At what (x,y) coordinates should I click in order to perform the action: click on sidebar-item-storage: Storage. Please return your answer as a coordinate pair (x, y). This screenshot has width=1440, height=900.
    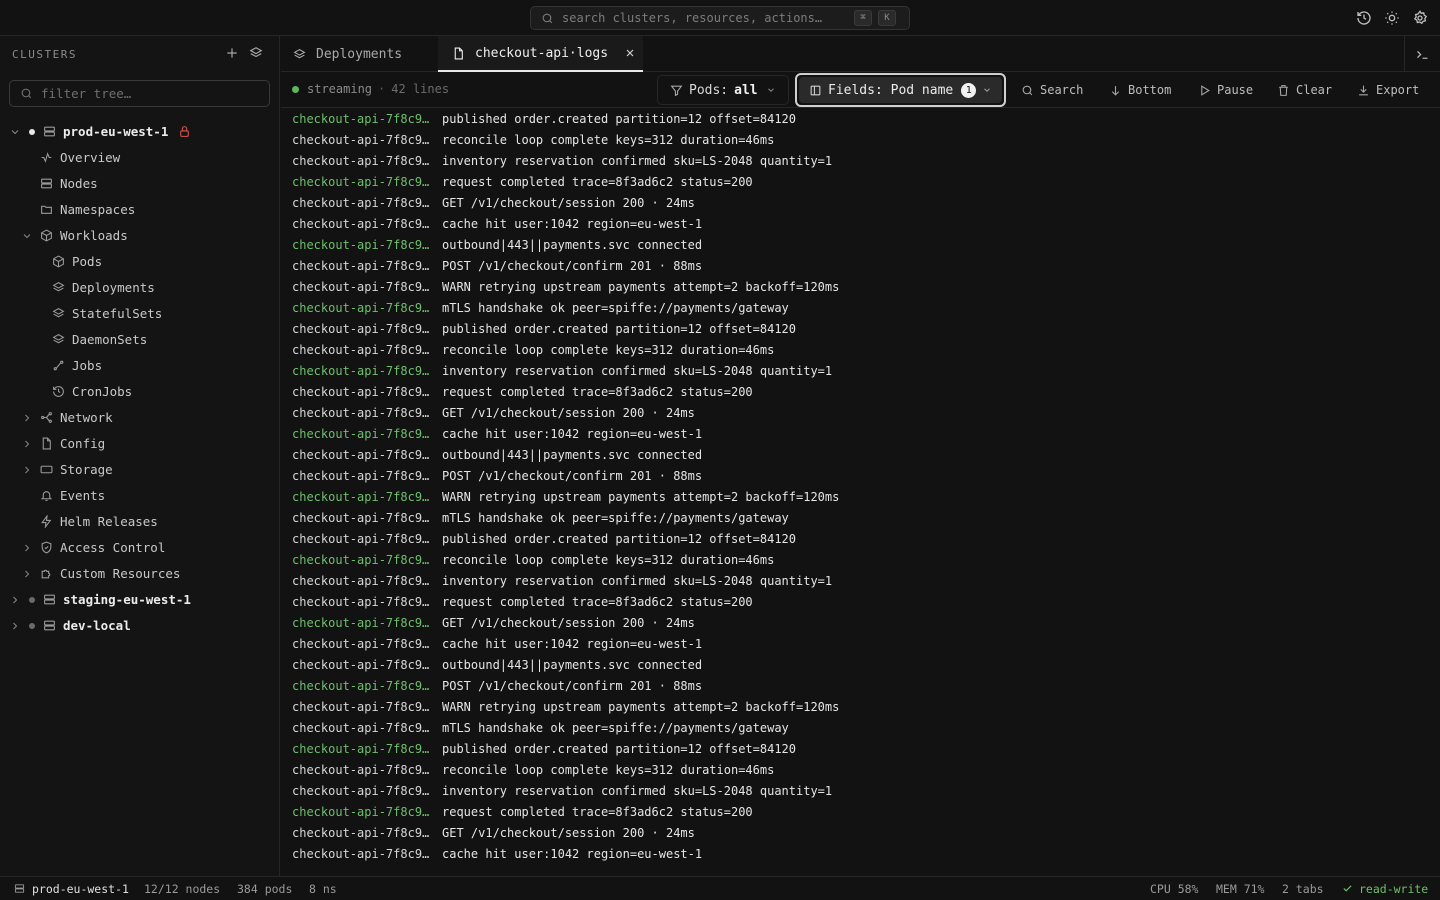
    Looking at the image, I should click on (139, 470).